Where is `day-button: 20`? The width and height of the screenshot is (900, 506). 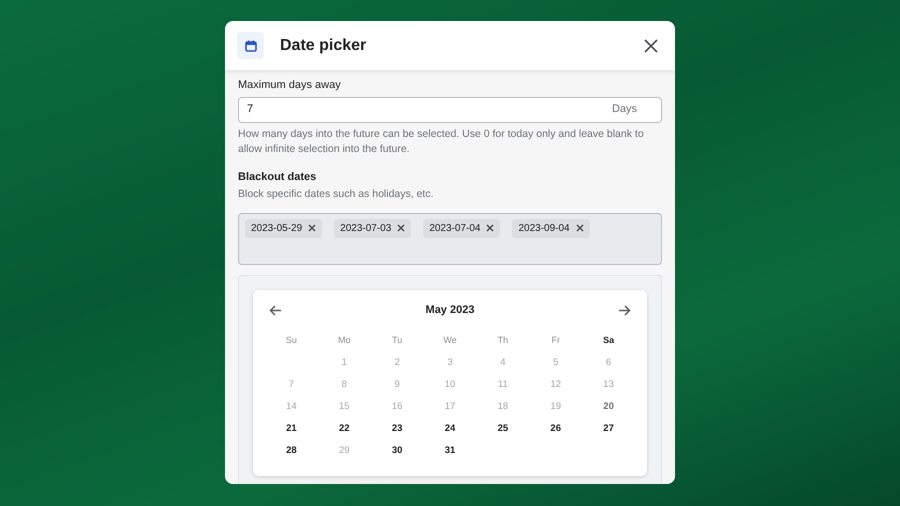 day-button: 20 is located at coordinates (608, 407).